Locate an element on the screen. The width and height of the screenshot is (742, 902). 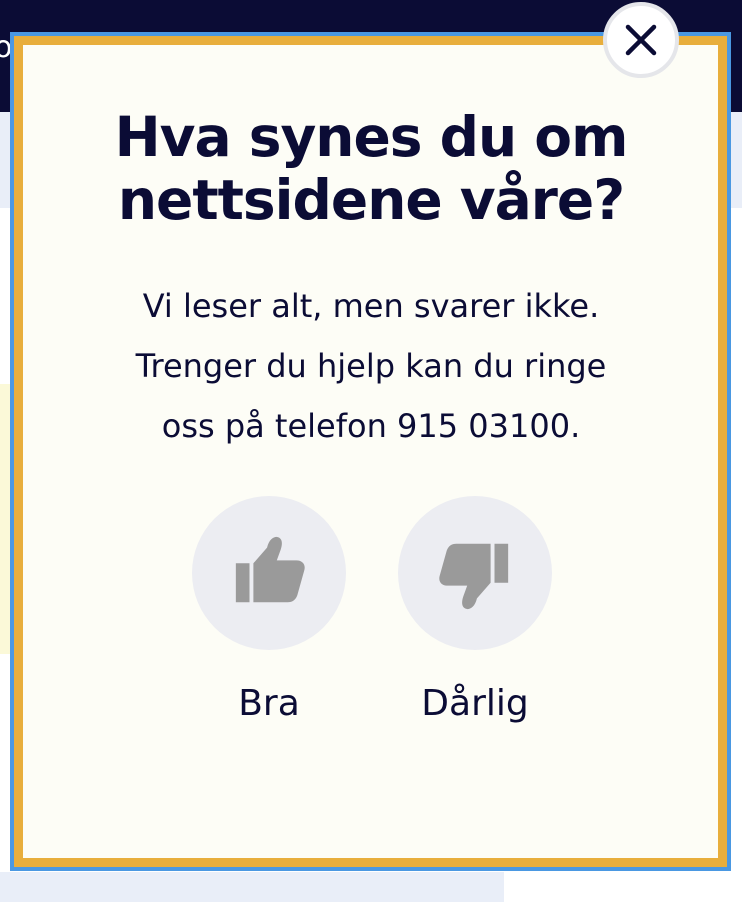
vote-bad-button: Dårlig is located at coordinates (475, 610).